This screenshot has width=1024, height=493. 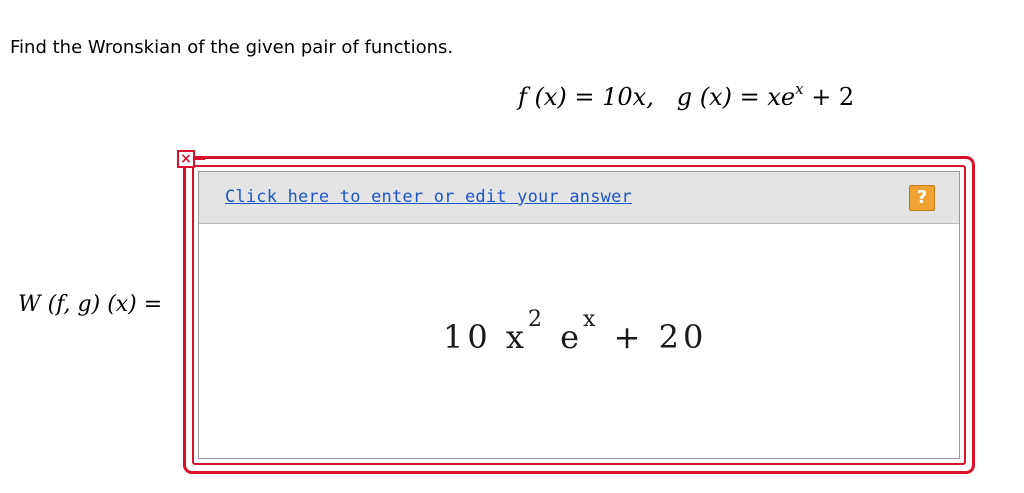 I want to click on g-exponent: x, so click(x=799, y=89).